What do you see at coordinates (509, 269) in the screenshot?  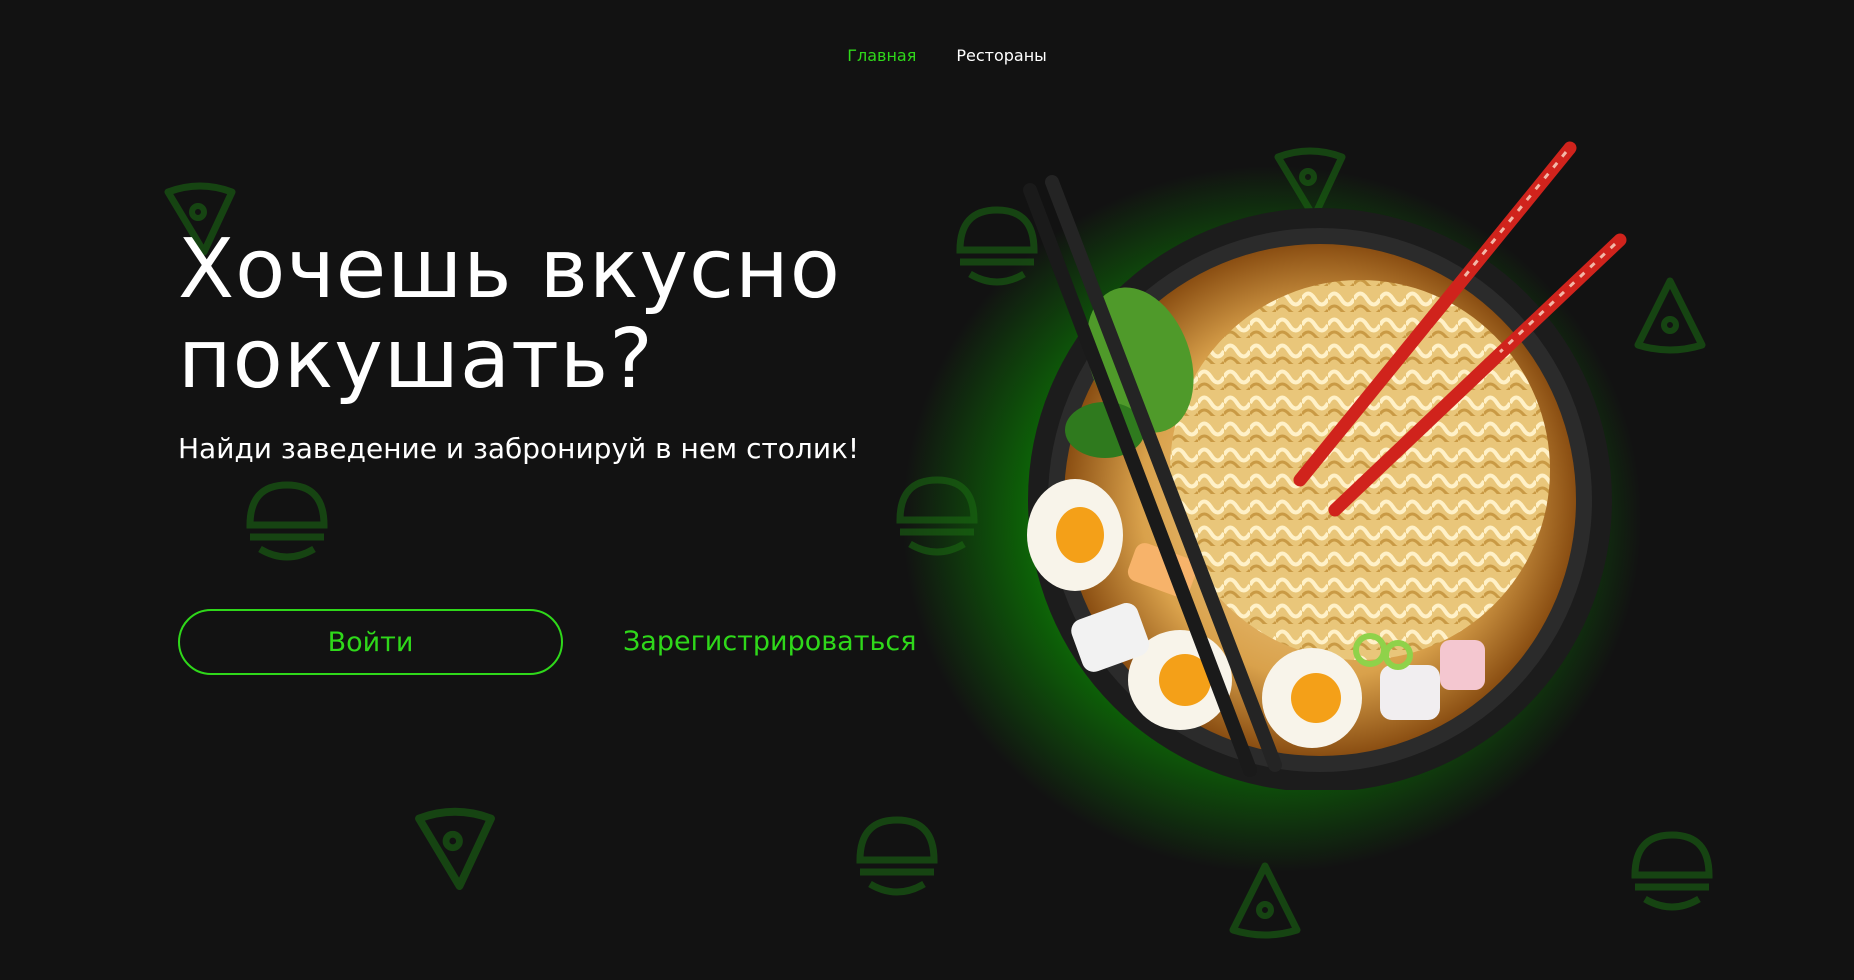 I see `headline-line-1: Хочешь вкусно` at bounding box center [509, 269].